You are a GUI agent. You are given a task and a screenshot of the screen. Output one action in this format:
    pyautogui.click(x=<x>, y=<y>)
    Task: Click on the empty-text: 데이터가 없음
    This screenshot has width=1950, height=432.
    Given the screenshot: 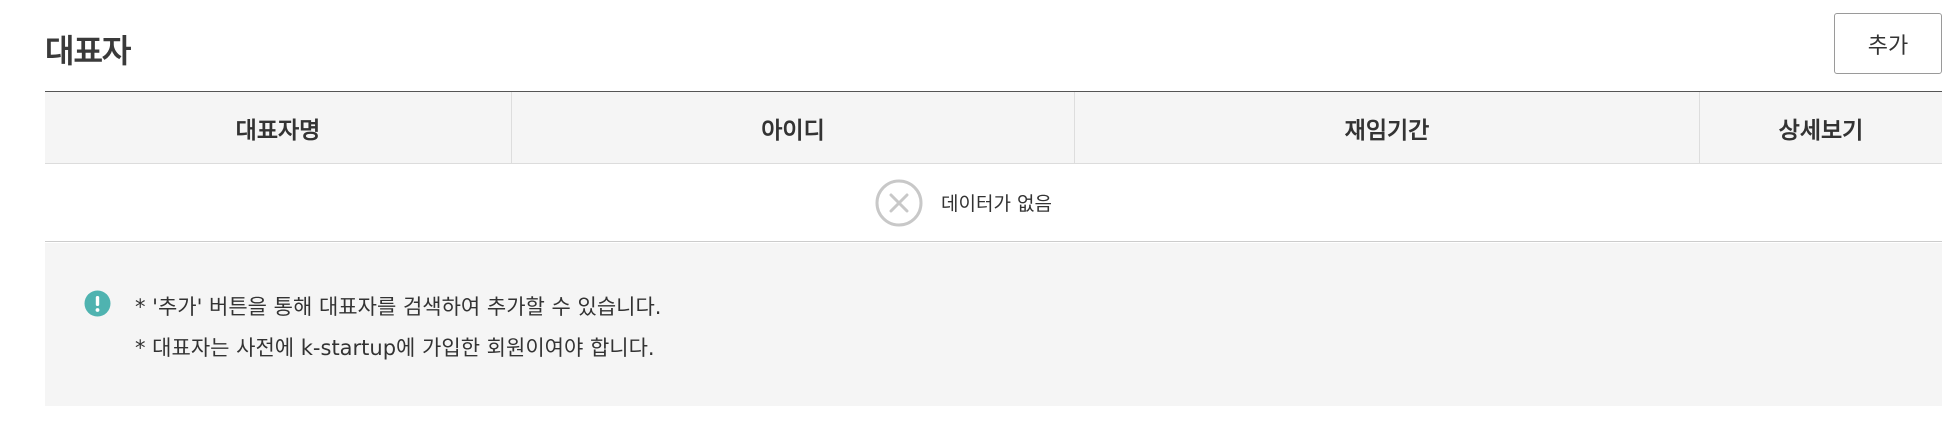 What is the action you would take?
    pyautogui.click(x=996, y=204)
    